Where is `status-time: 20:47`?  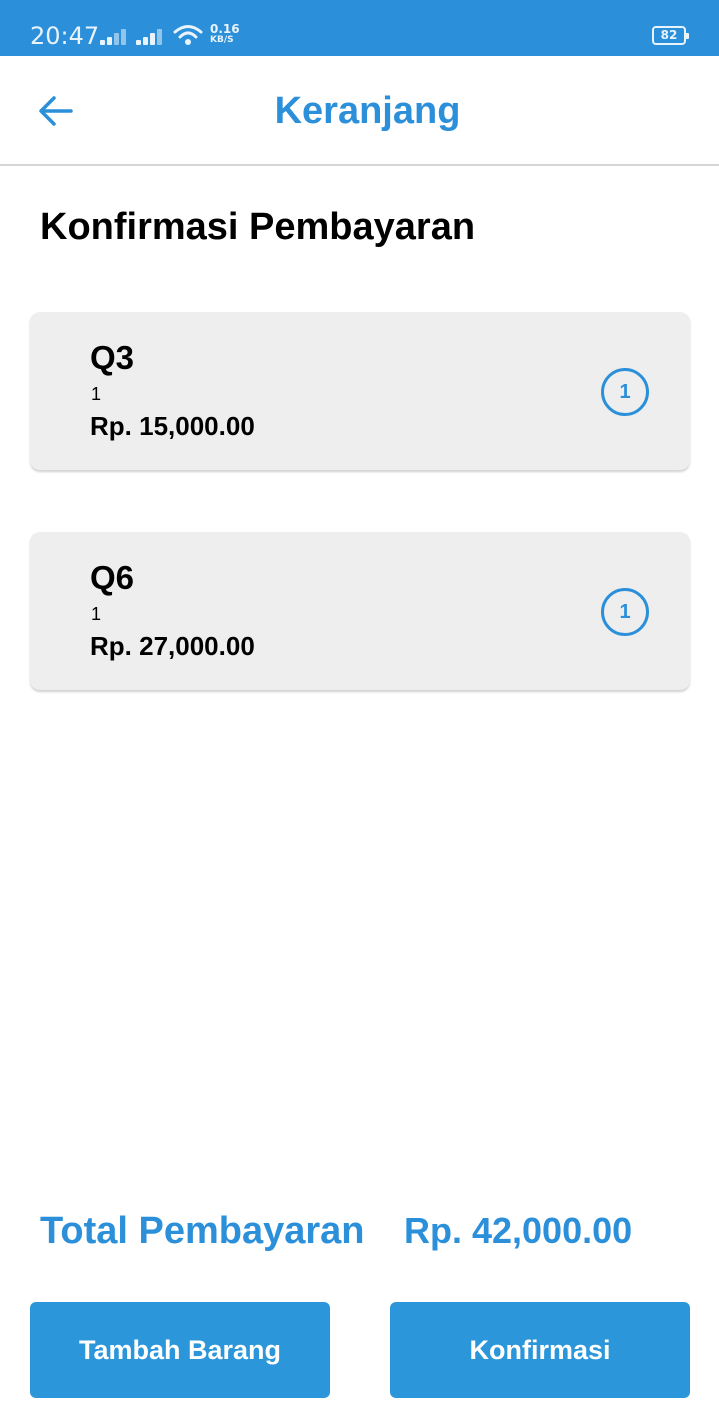 status-time: 20:47 is located at coordinates (65, 36).